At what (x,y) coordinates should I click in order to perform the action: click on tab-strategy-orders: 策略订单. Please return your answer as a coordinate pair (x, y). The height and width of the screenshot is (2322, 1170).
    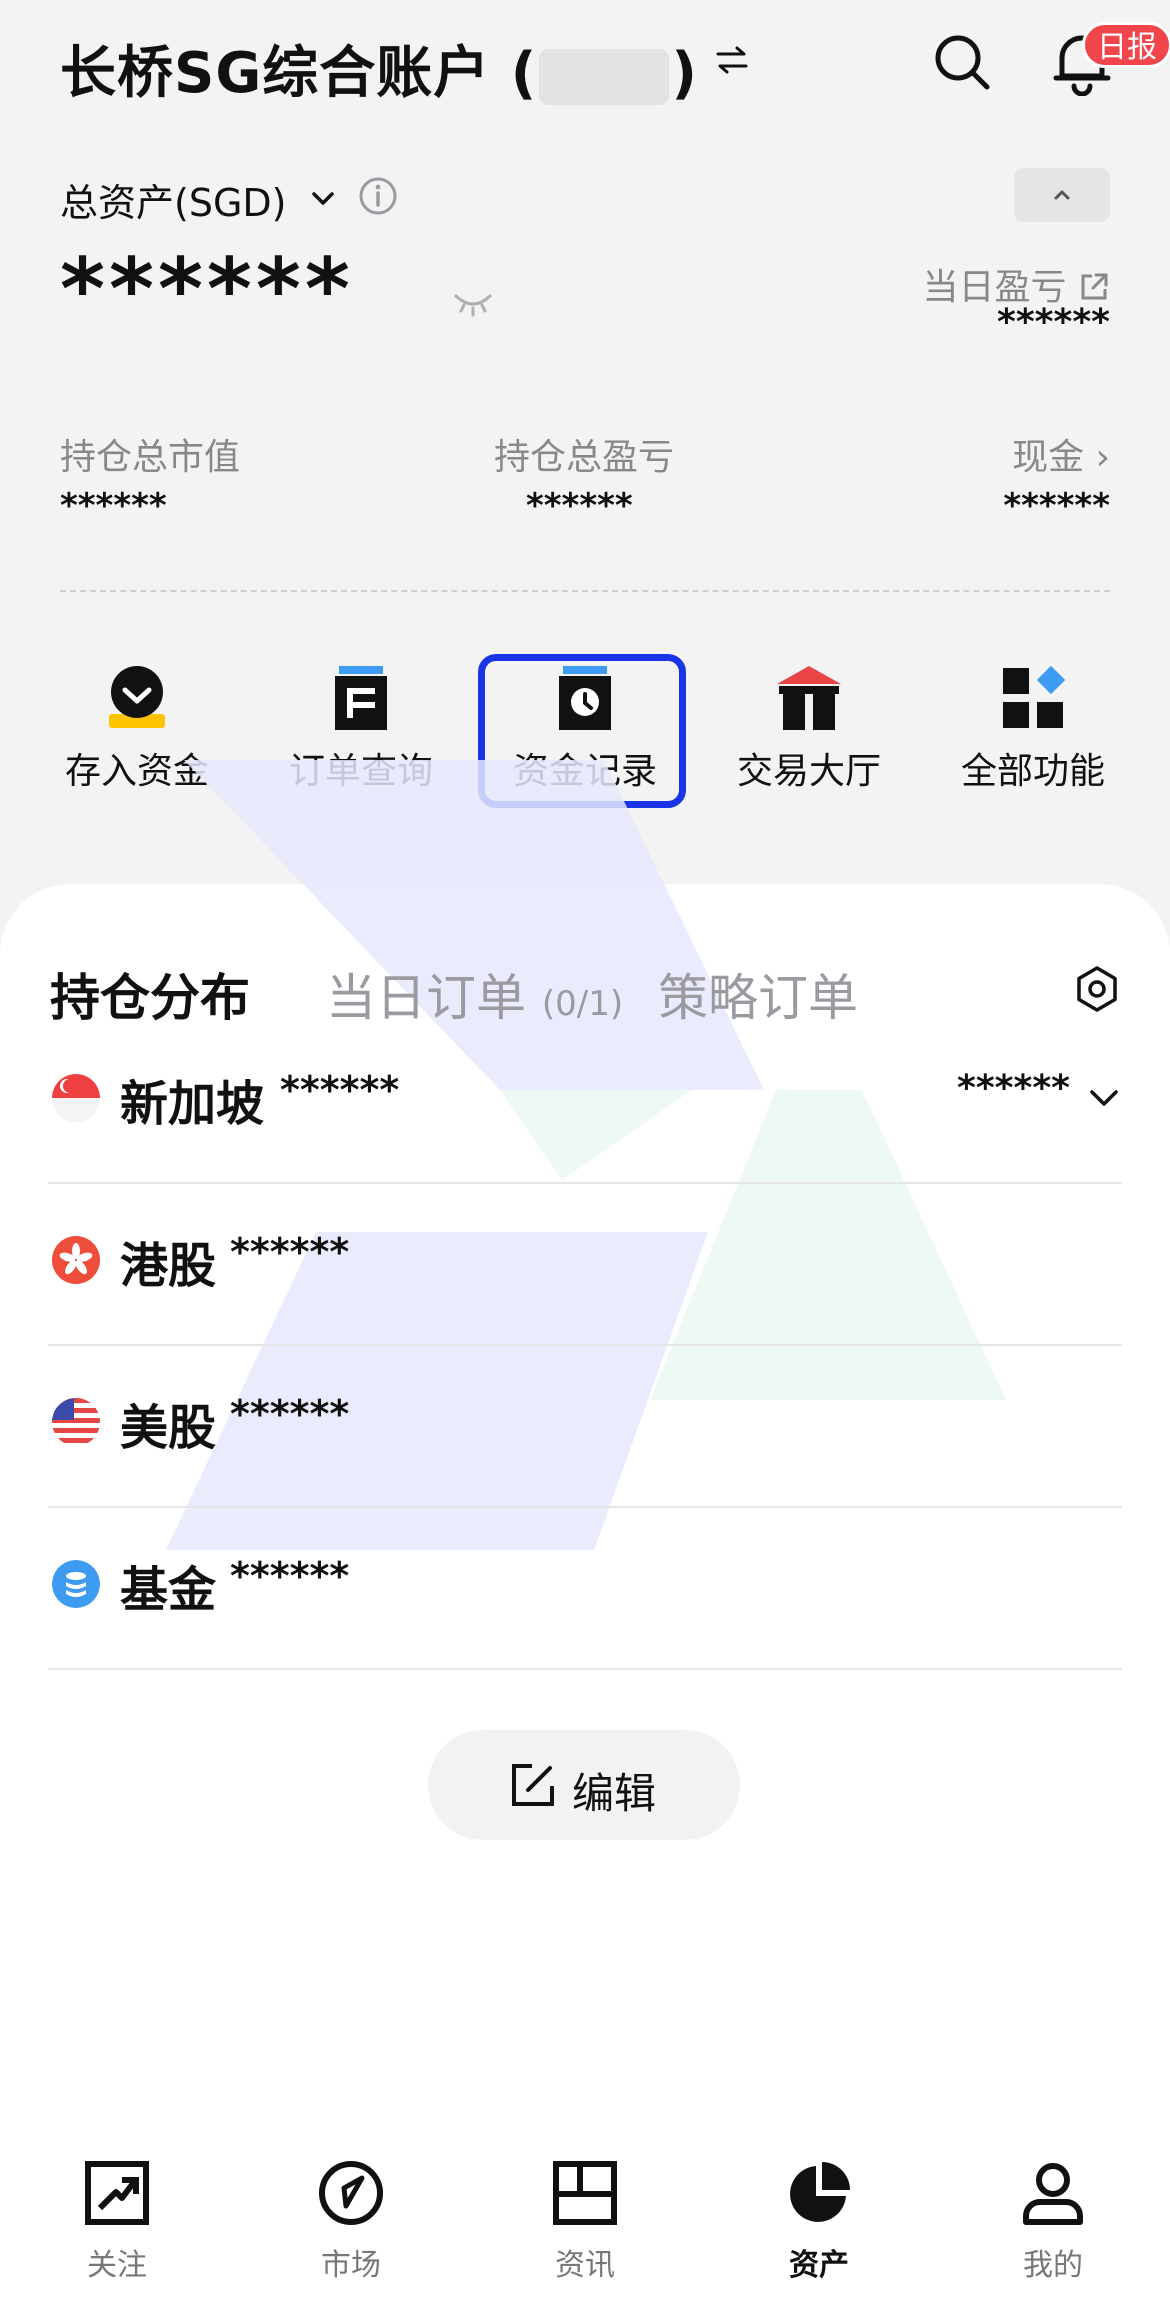
    Looking at the image, I should click on (758, 994).